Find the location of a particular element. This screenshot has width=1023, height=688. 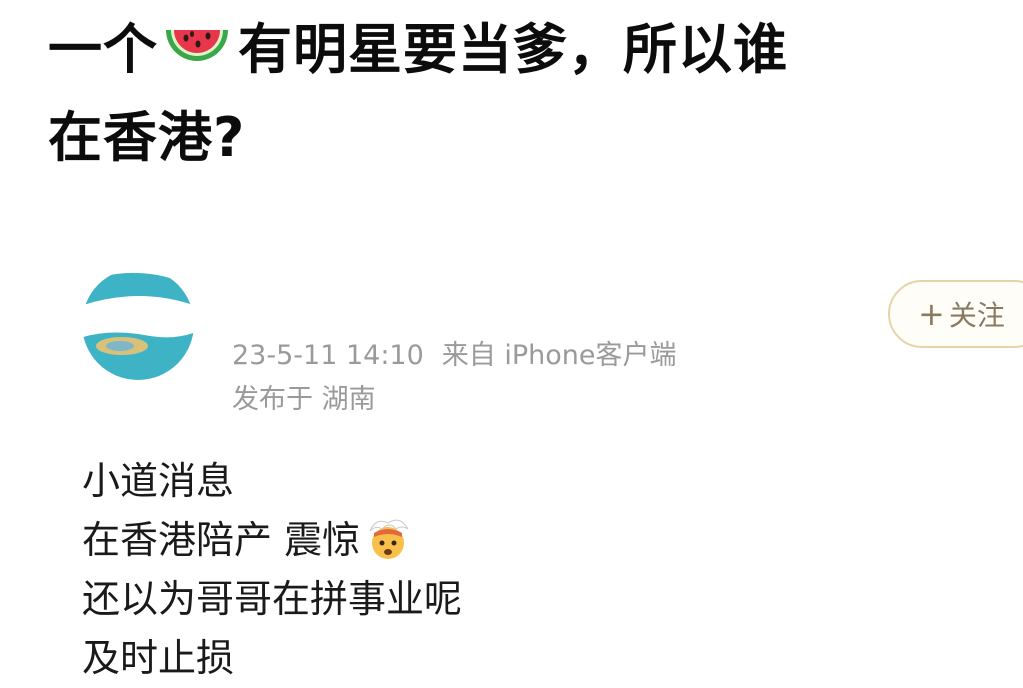

content-line-1: 小道消息 is located at coordinates (158, 481).